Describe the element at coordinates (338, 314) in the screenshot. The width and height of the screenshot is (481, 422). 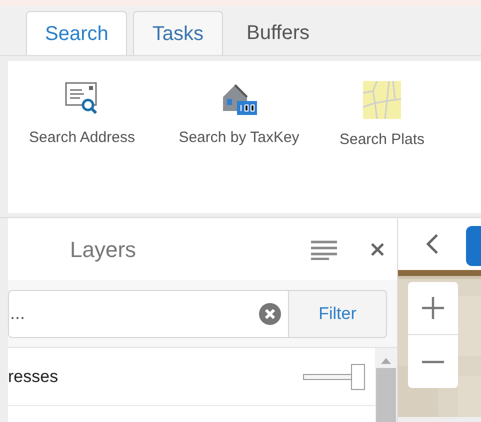
I see `filter-button: Filter` at that location.